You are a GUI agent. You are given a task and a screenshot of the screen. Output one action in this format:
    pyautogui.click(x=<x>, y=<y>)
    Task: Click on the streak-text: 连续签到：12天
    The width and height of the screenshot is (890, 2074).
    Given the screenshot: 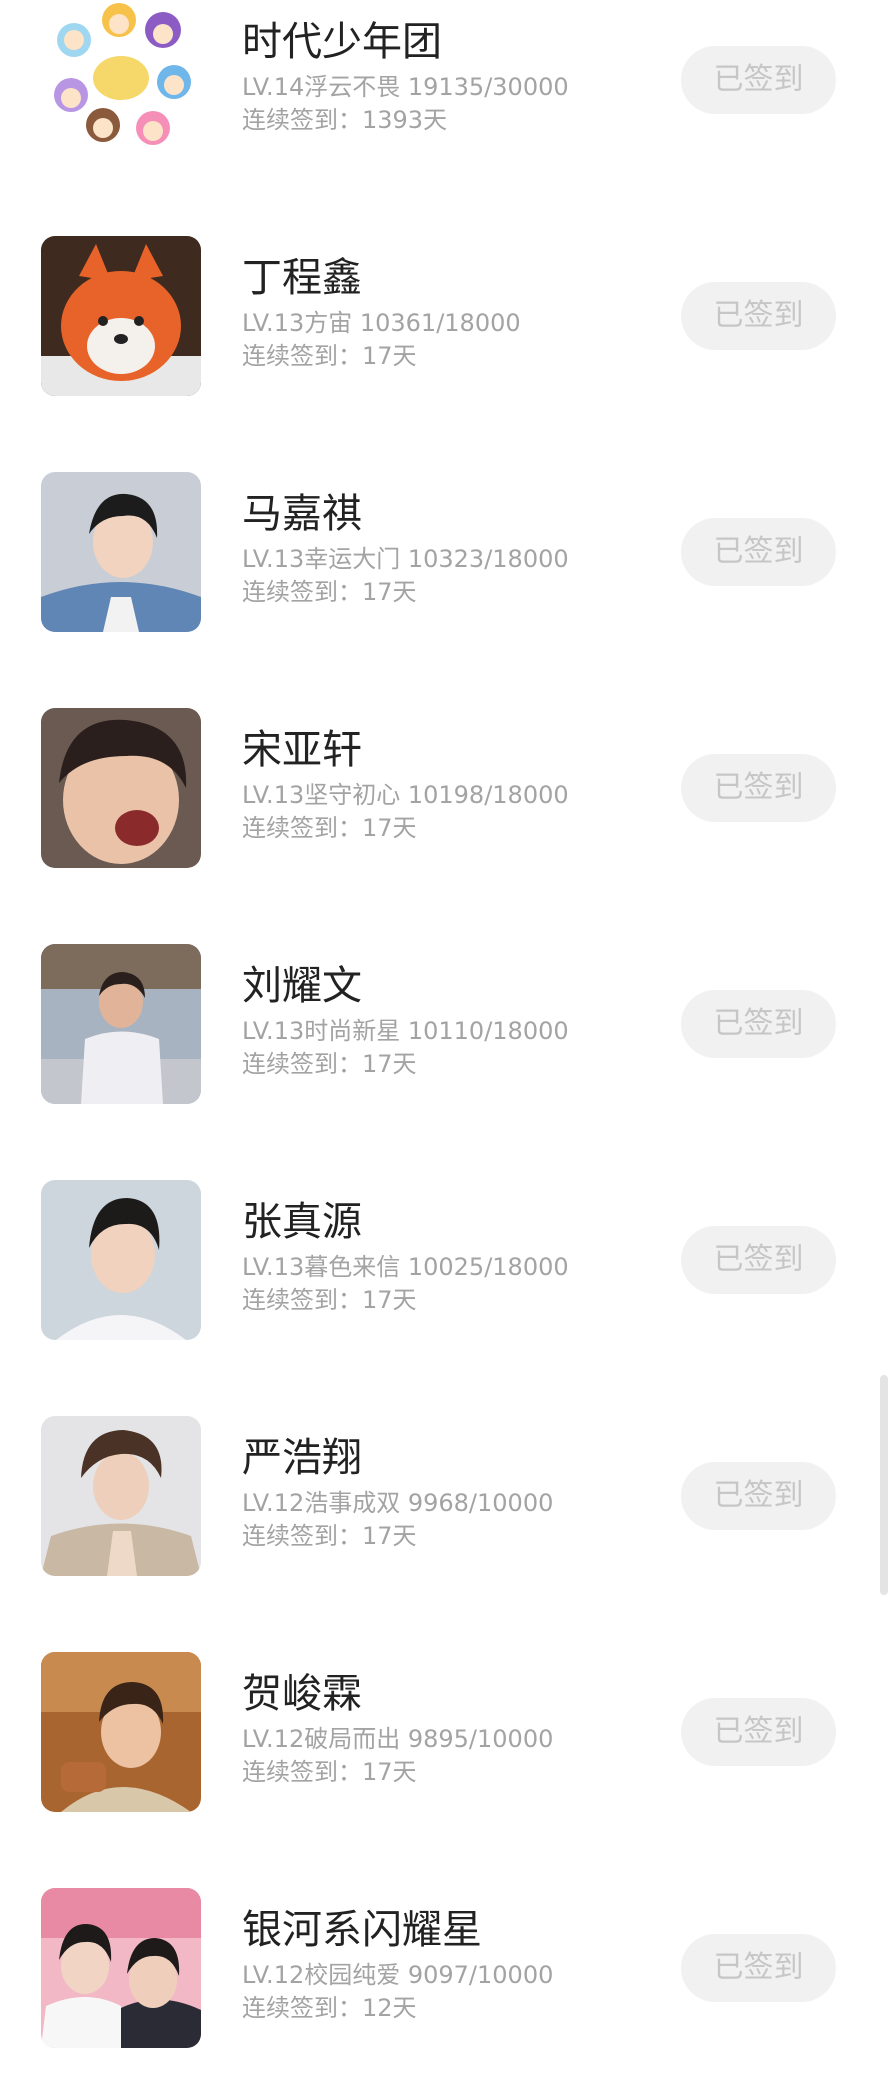 What is the action you would take?
    pyautogui.click(x=329, y=2008)
    